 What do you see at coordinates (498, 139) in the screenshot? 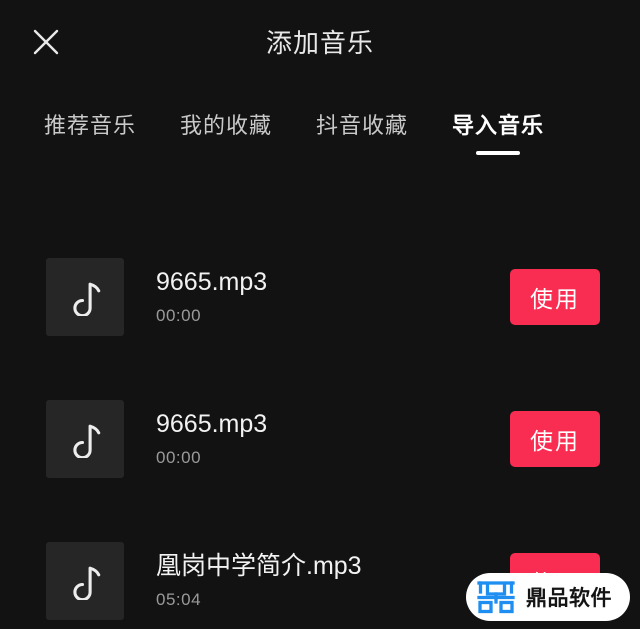
I see `tab-import-music: 导入音乐` at bounding box center [498, 139].